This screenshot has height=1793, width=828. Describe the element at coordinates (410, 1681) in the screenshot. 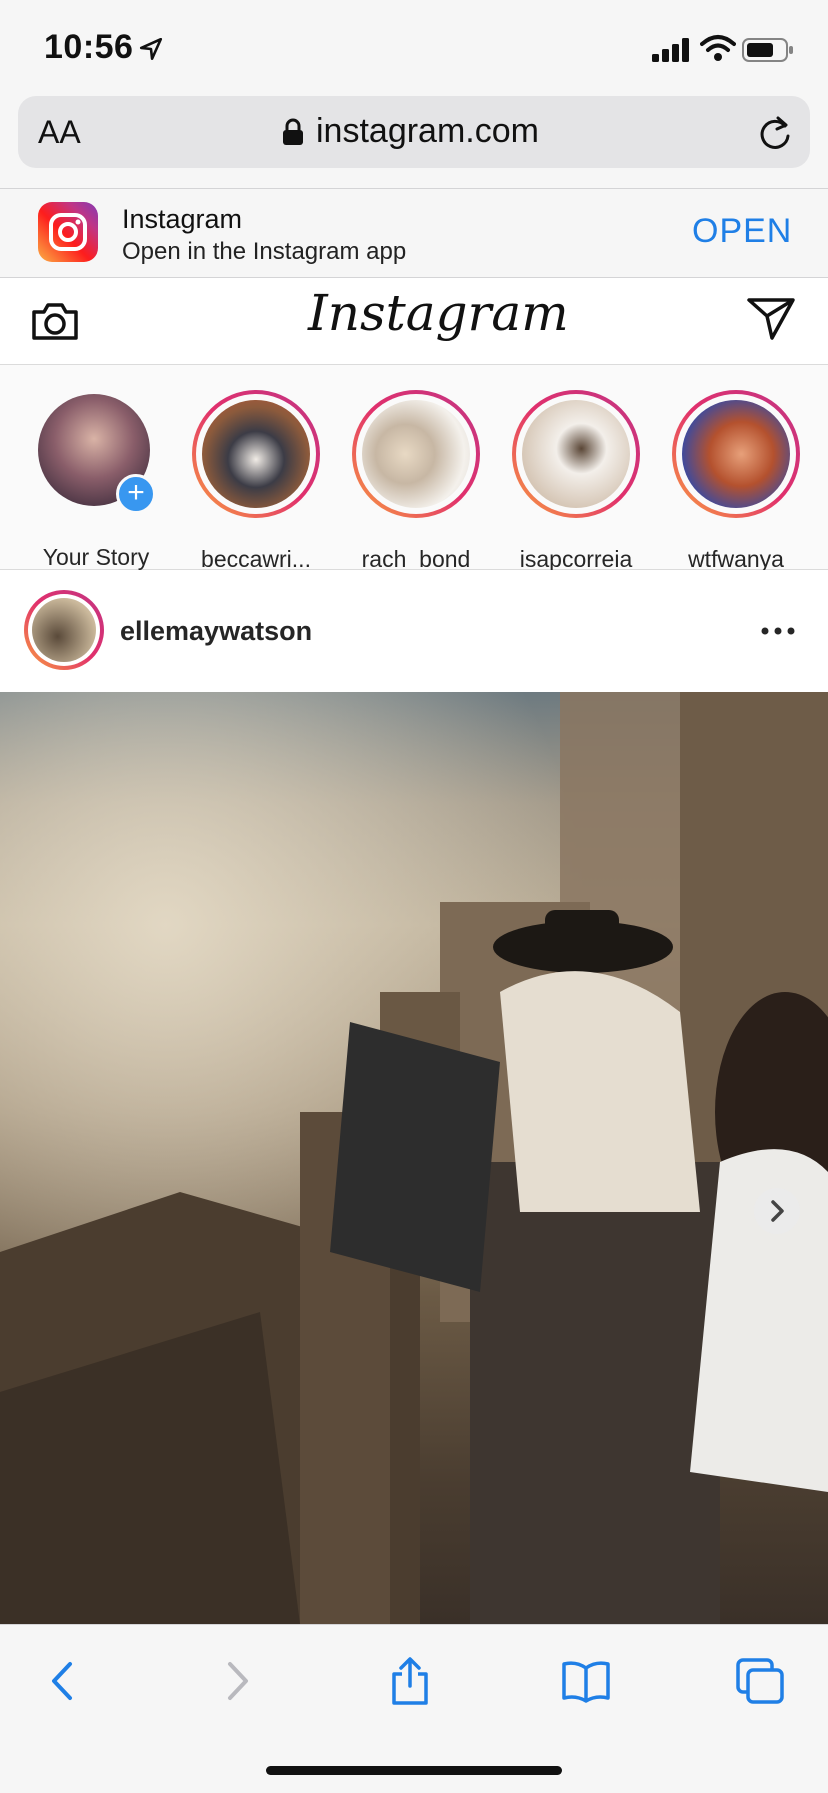

I see `share-icon` at that location.